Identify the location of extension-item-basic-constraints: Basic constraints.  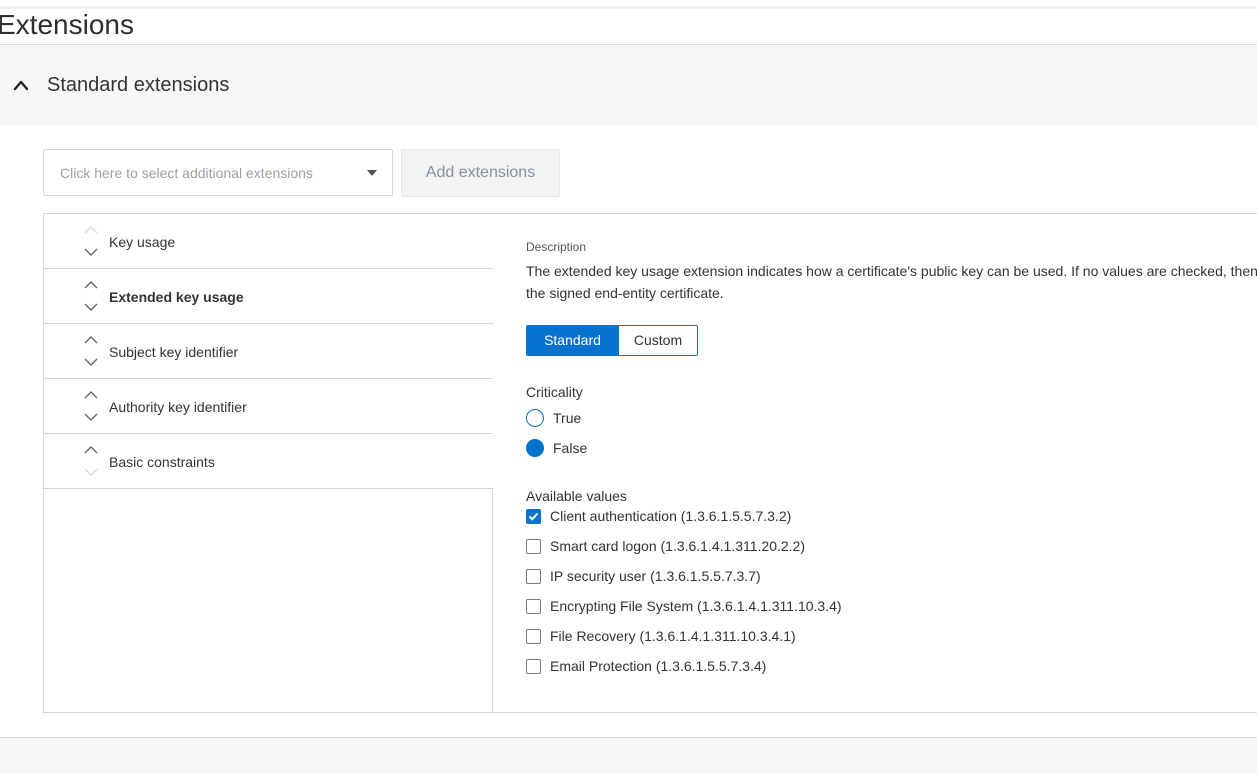
(268, 461).